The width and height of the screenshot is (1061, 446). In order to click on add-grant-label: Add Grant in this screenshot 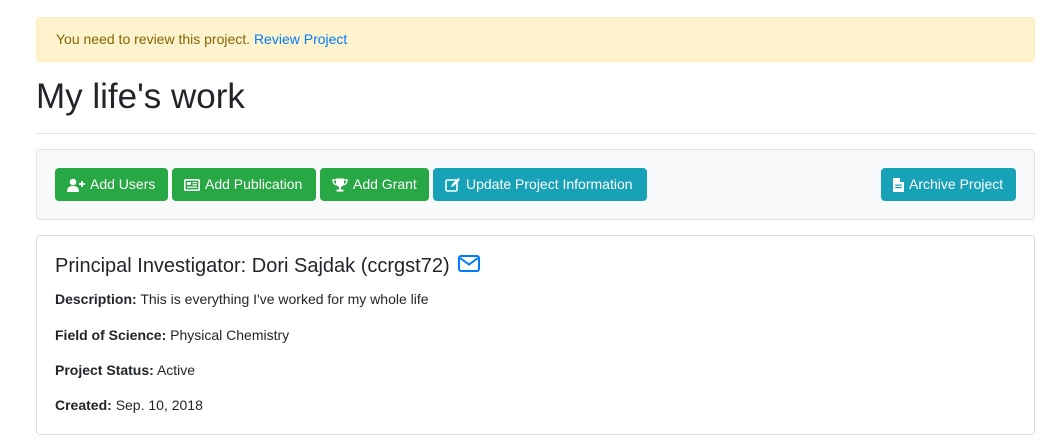, I will do `click(385, 184)`.